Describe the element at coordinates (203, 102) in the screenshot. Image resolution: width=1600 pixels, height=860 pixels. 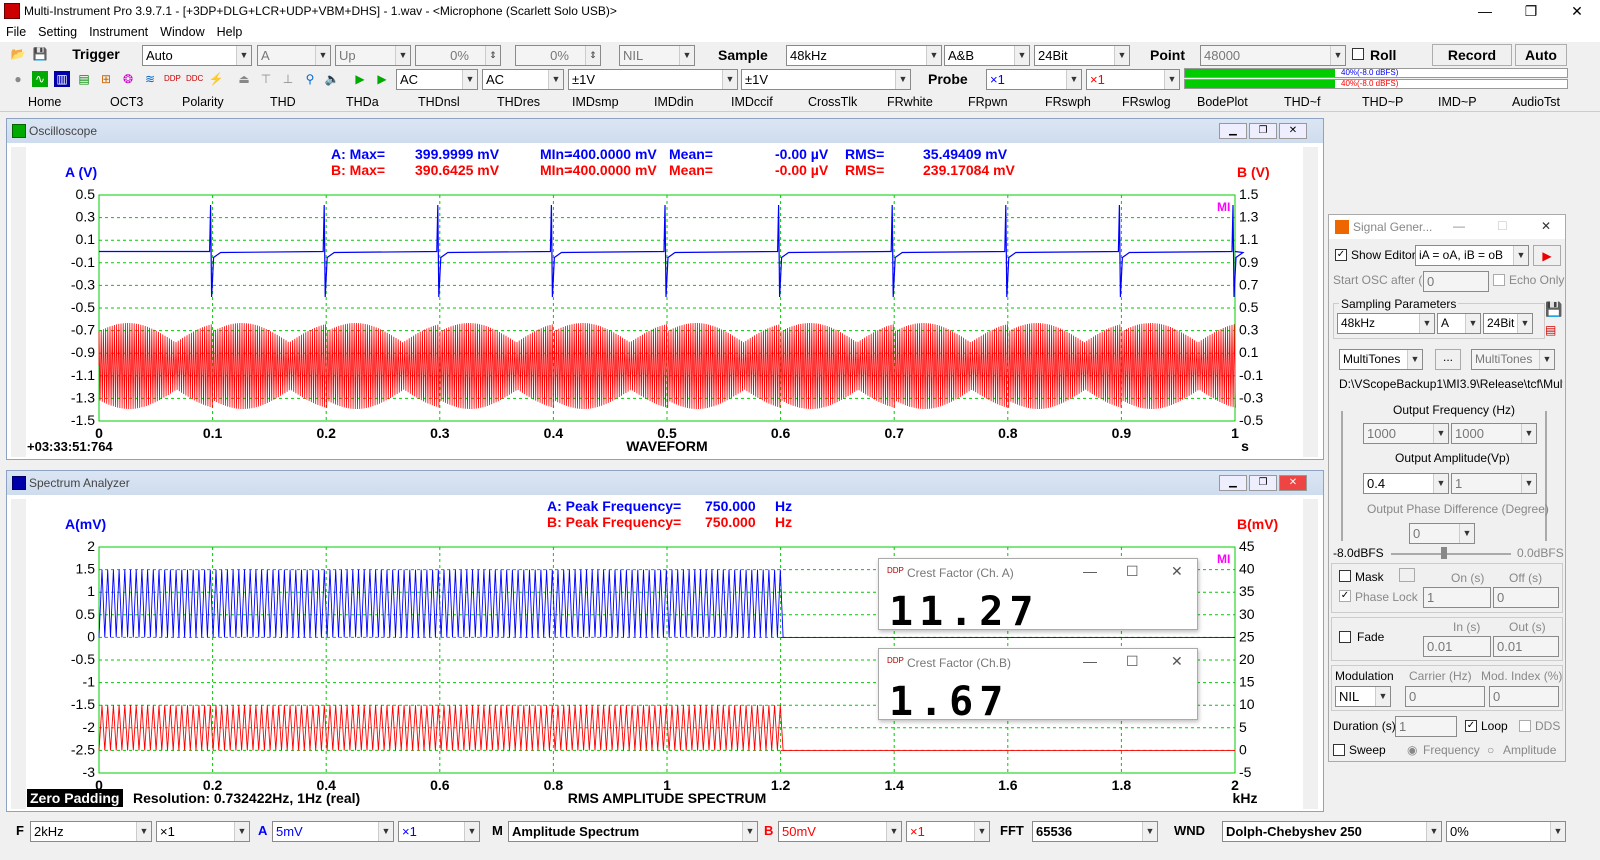
I see `function-polarity: Polarity` at that location.